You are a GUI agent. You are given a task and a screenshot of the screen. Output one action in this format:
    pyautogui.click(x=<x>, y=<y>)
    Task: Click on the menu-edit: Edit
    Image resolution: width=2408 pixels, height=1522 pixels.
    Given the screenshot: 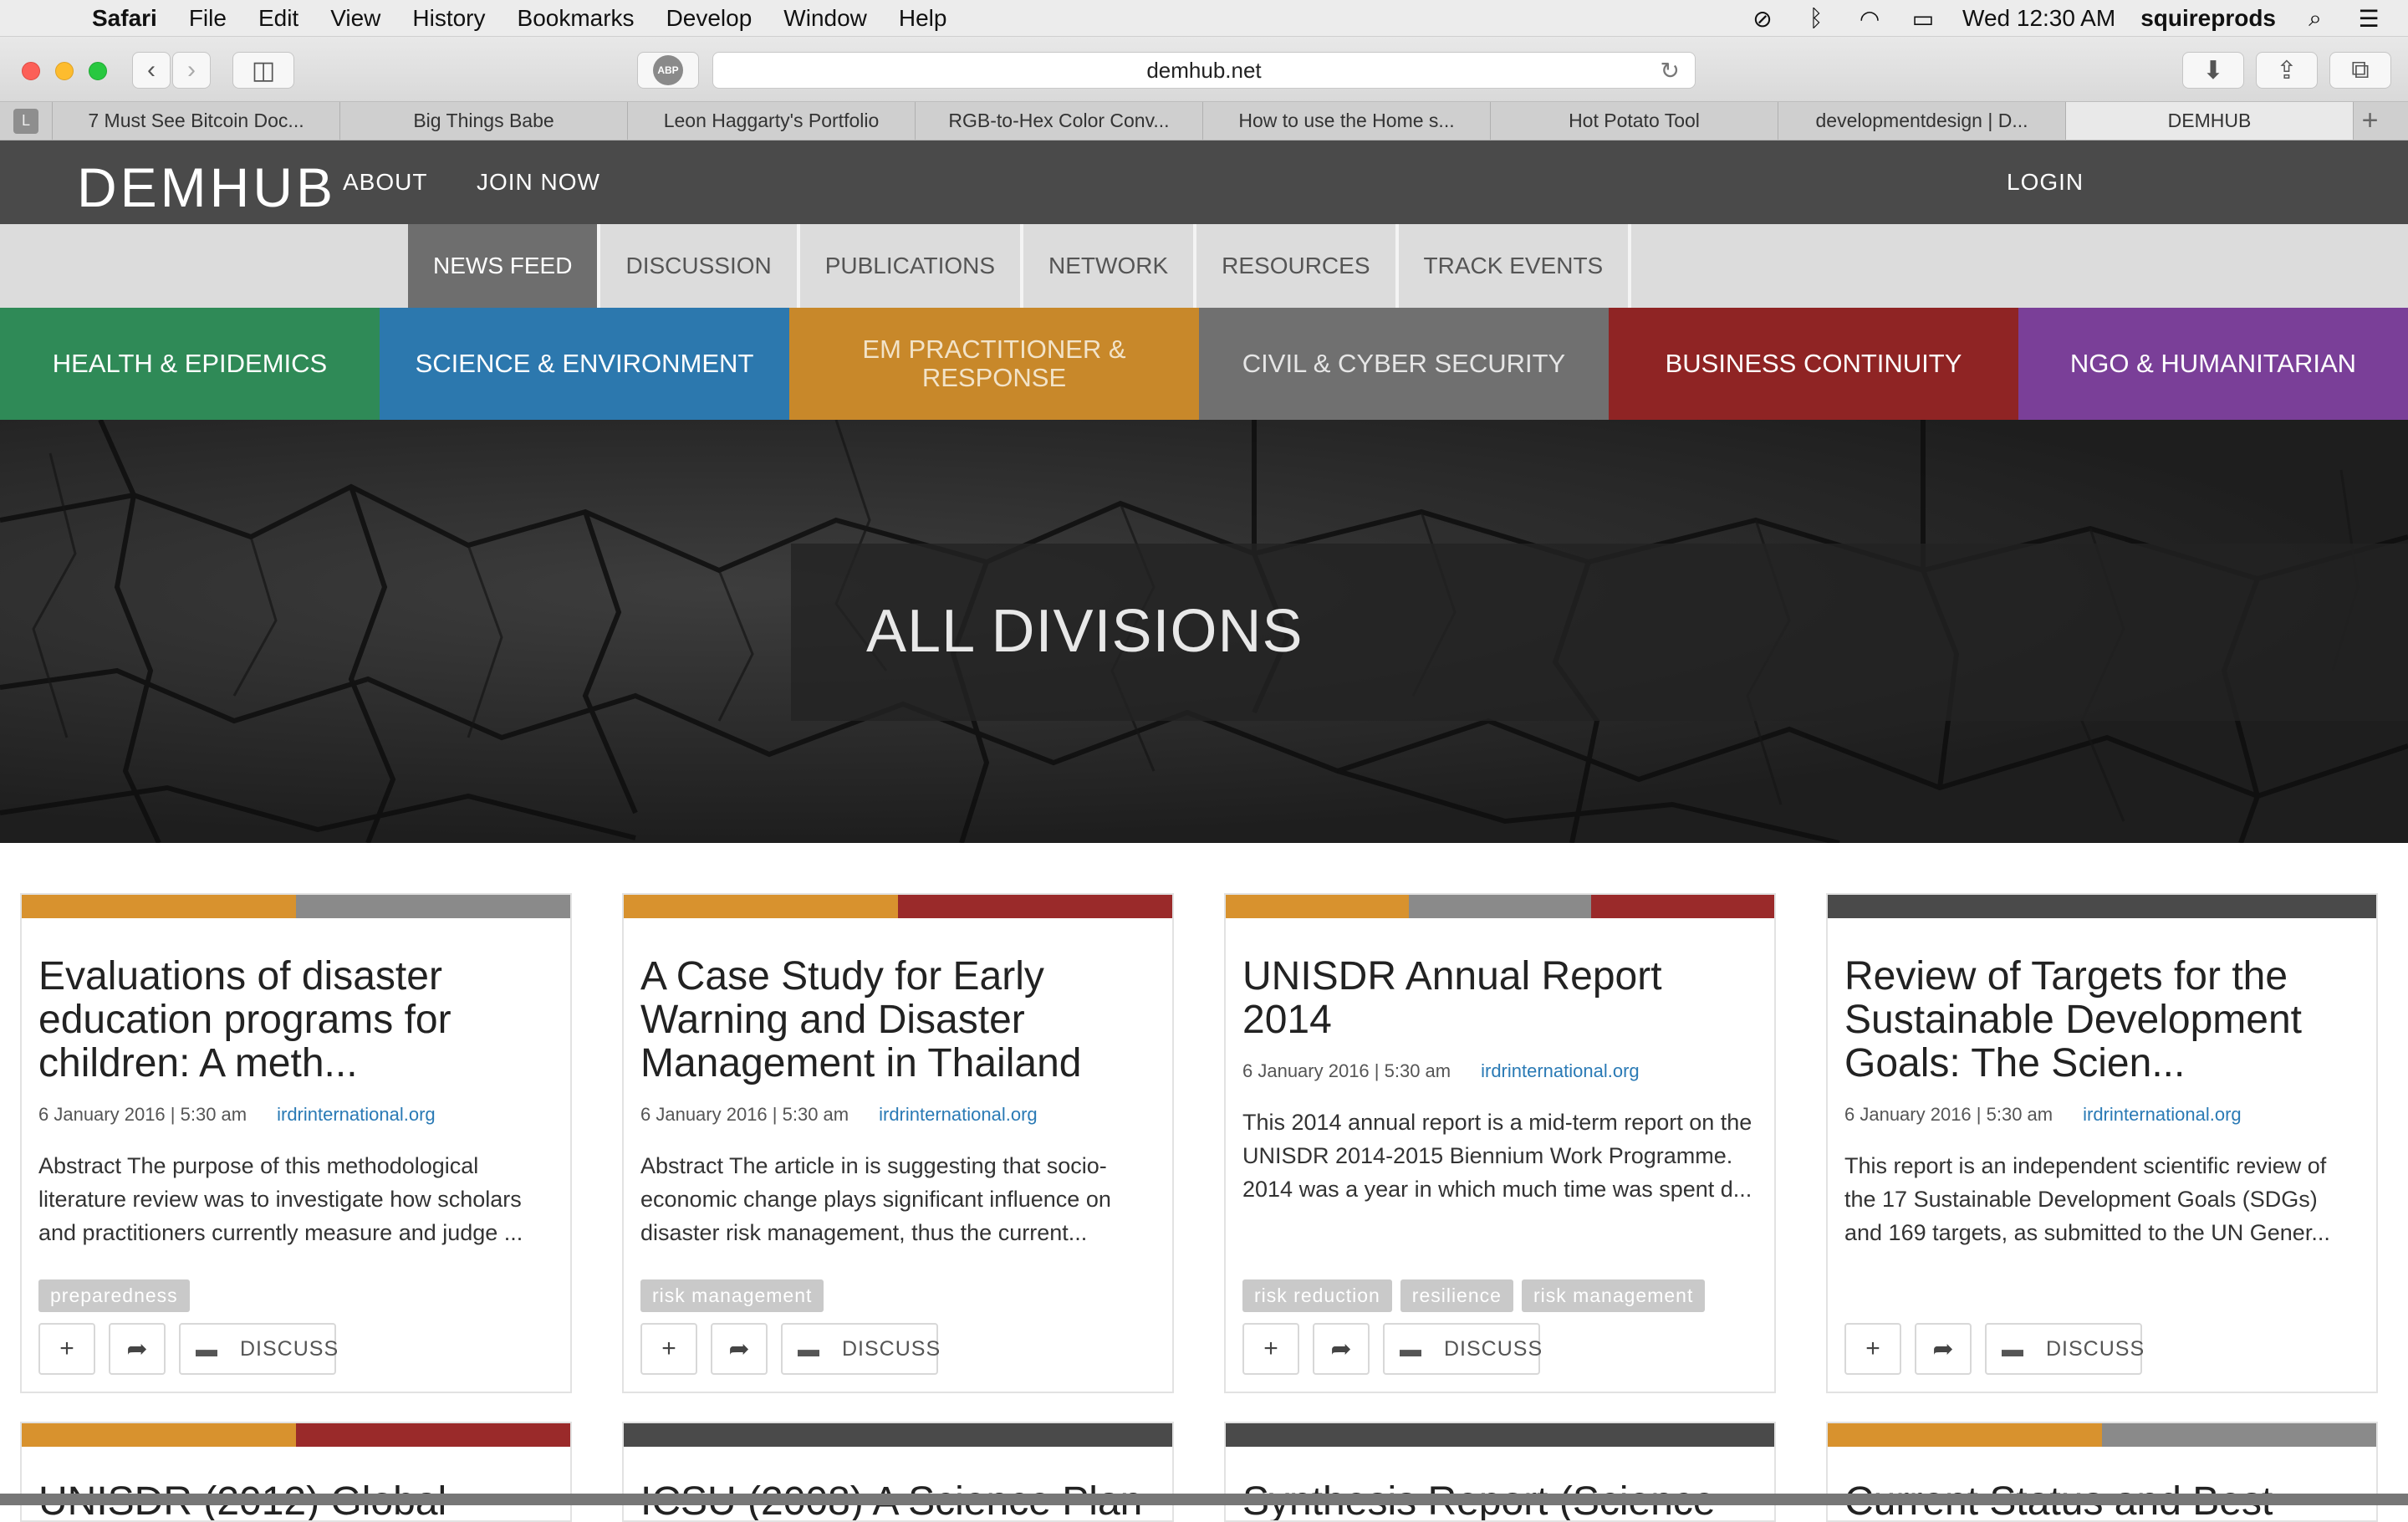 What is the action you would take?
    pyautogui.click(x=278, y=18)
    